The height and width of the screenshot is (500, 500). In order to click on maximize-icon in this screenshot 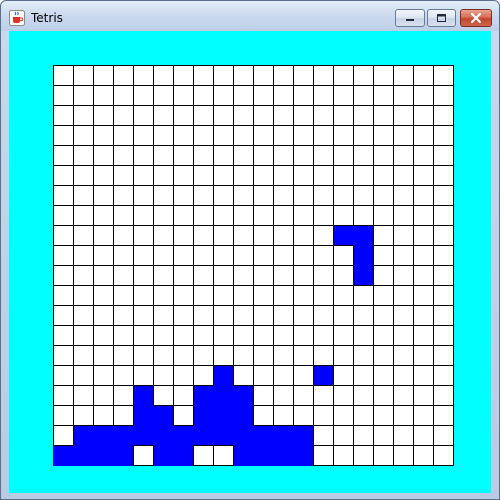, I will do `click(441, 18)`.